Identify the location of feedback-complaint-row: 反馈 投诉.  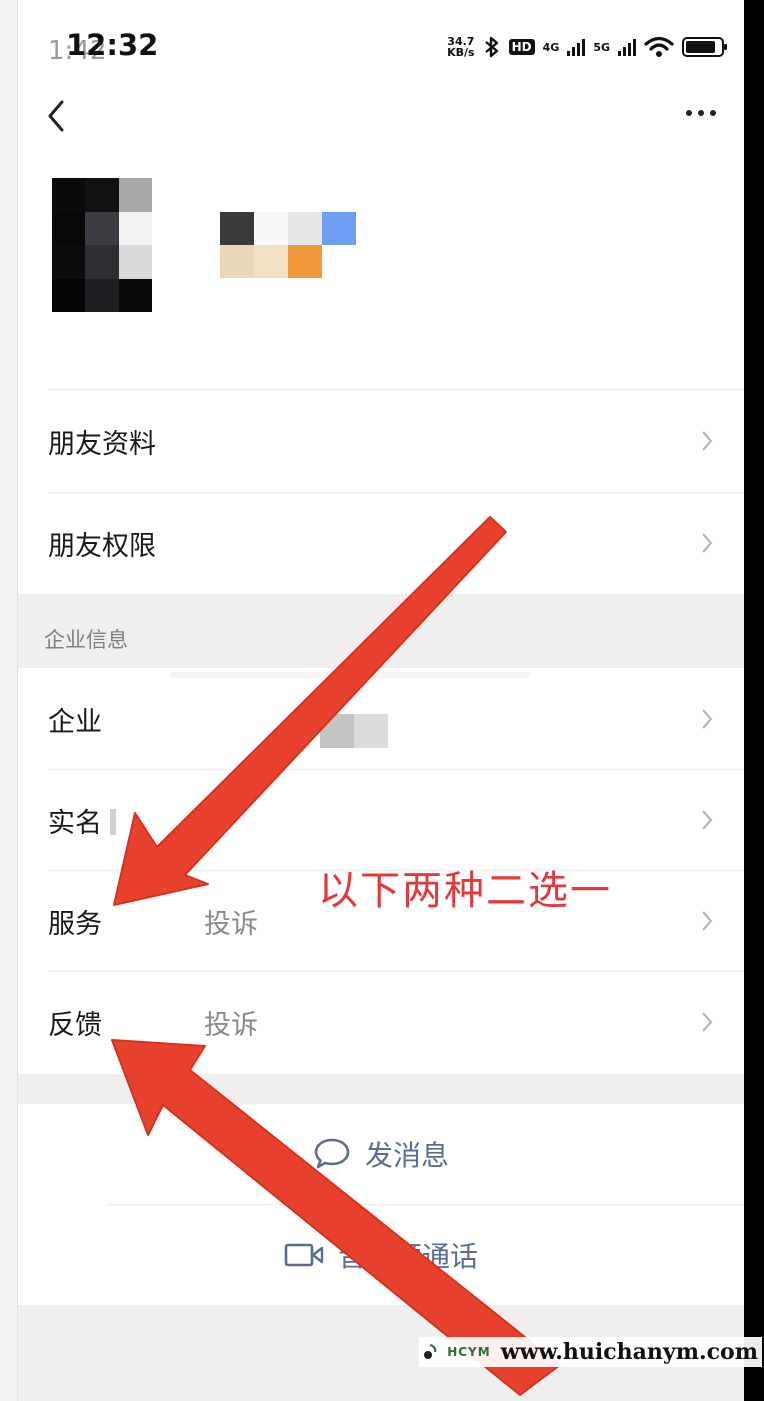
(381, 1022).